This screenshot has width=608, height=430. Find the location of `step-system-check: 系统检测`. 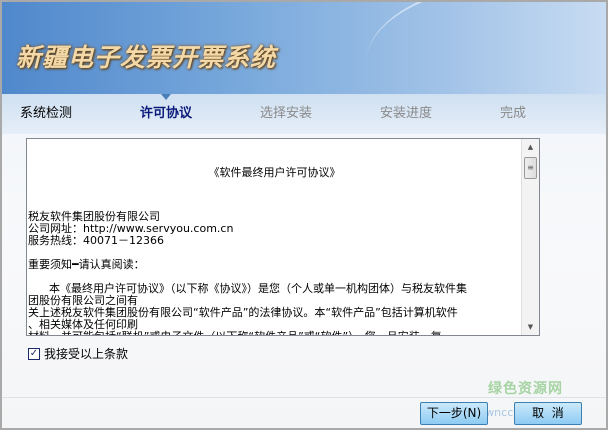

step-system-check: 系统检测 is located at coordinates (46, 113).